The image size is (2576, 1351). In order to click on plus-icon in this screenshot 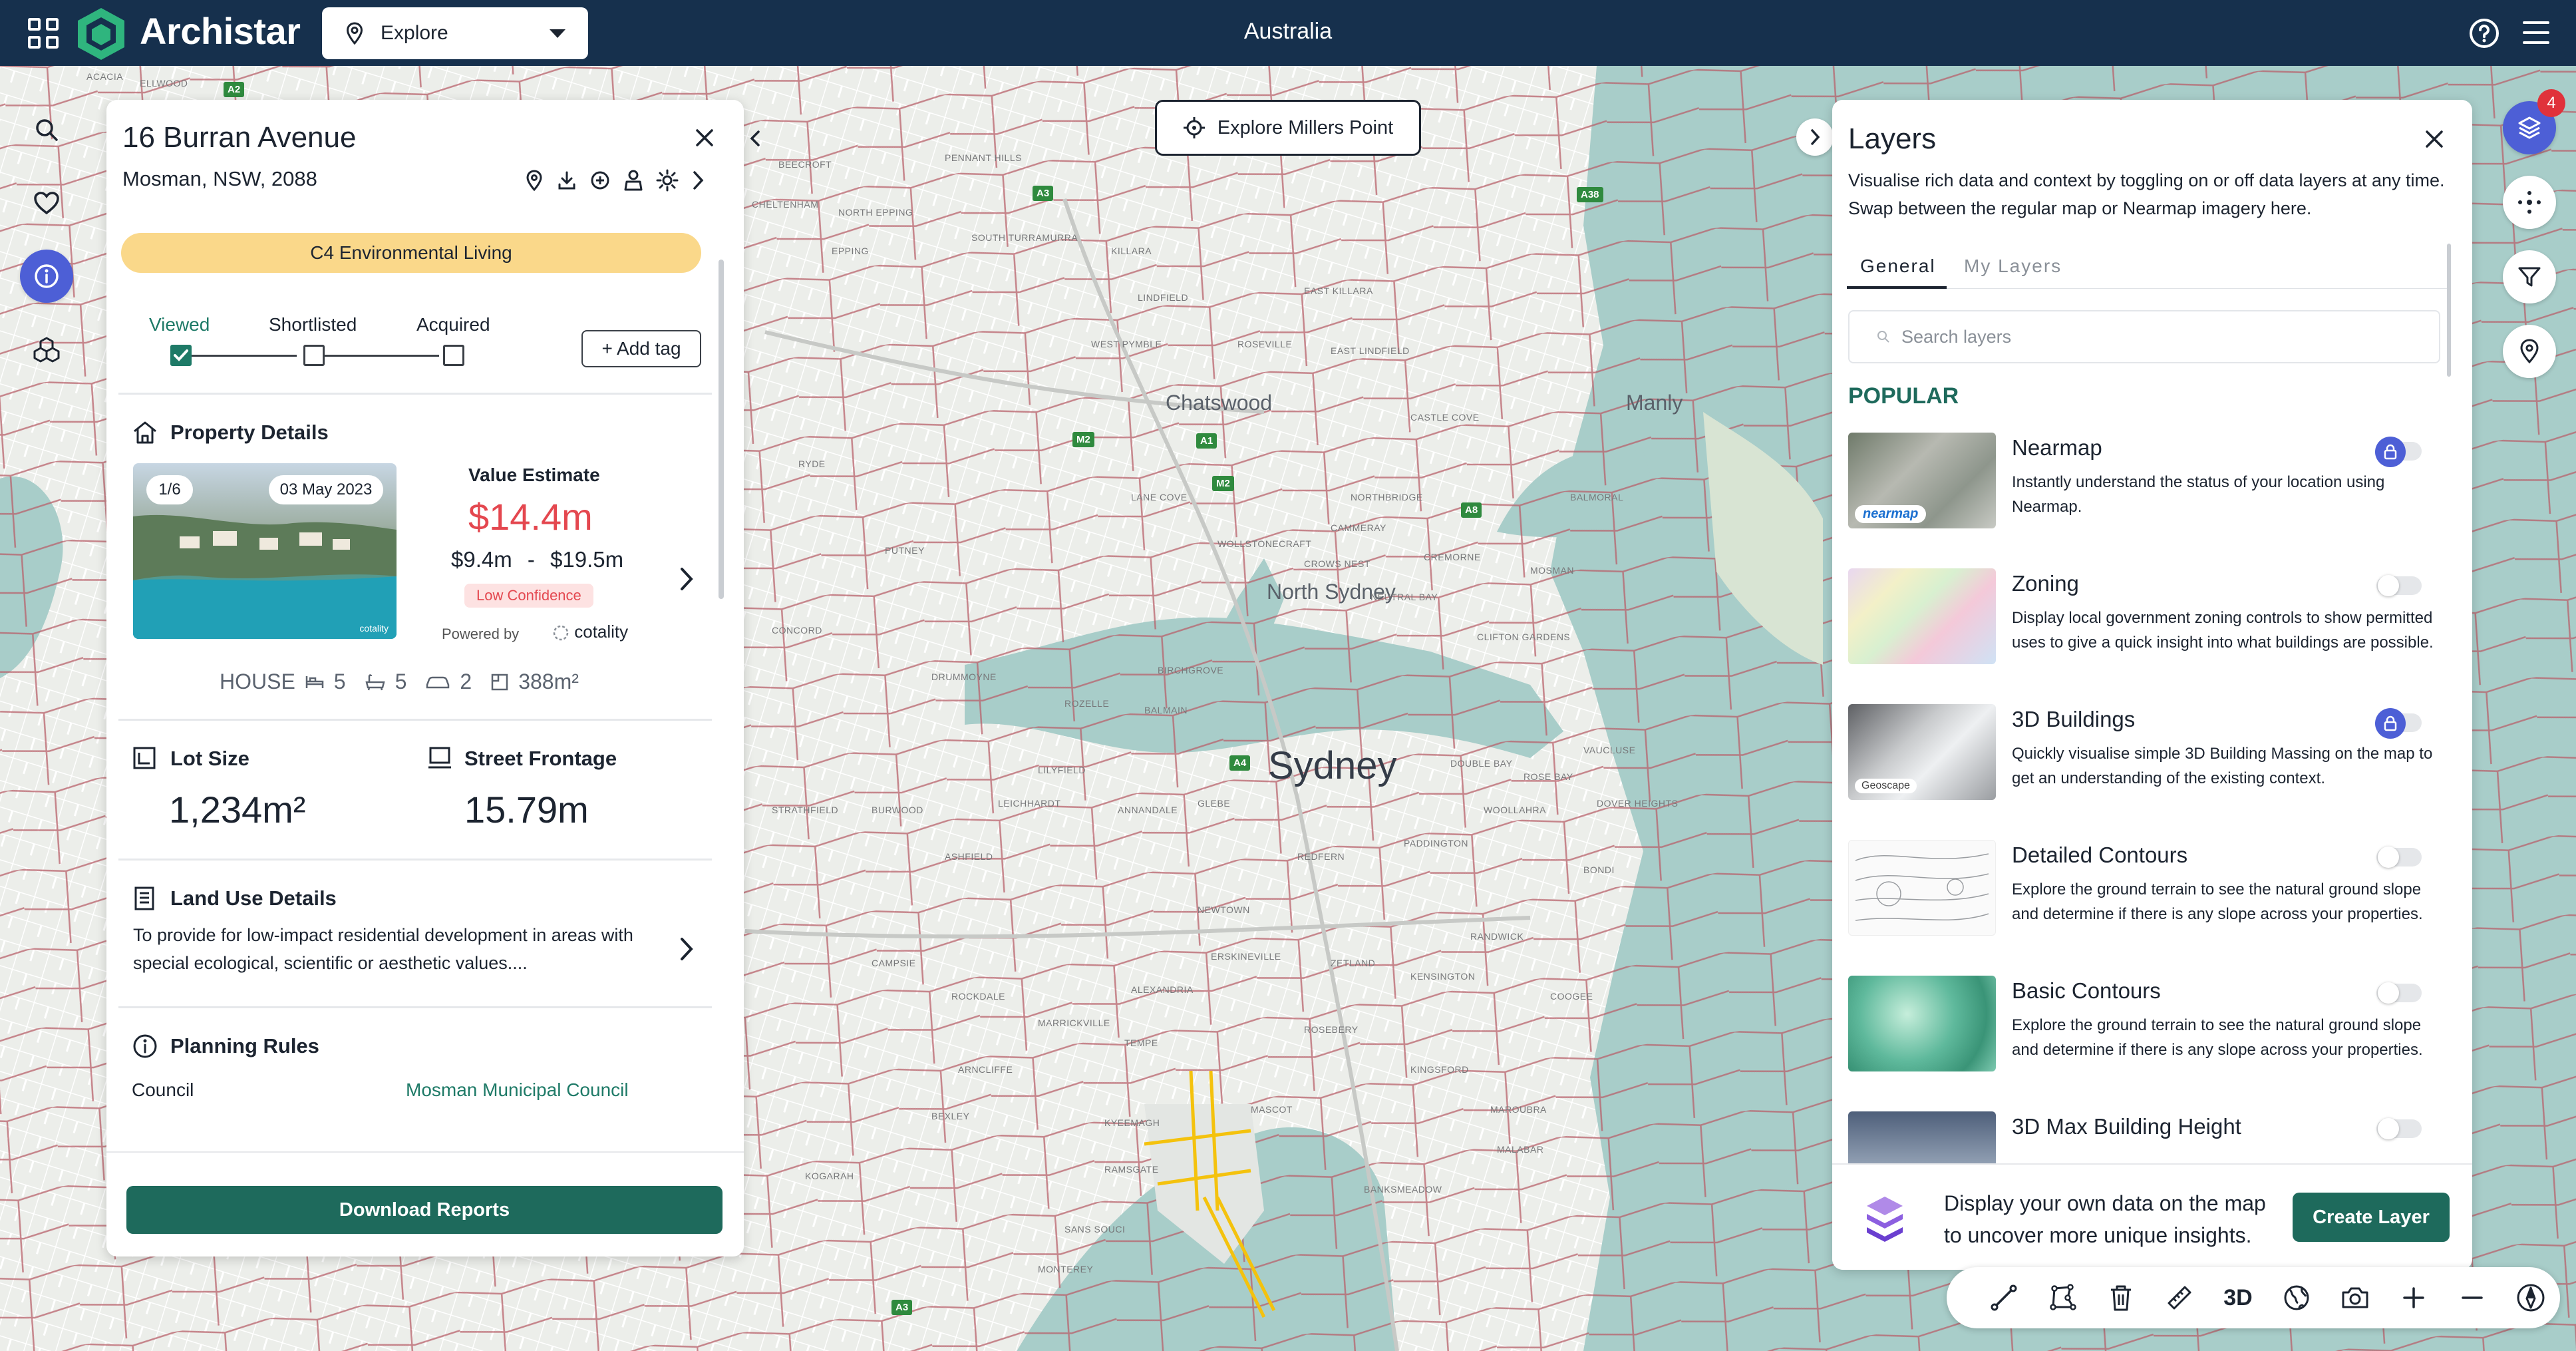, I will do `click(2413, 1297)`.